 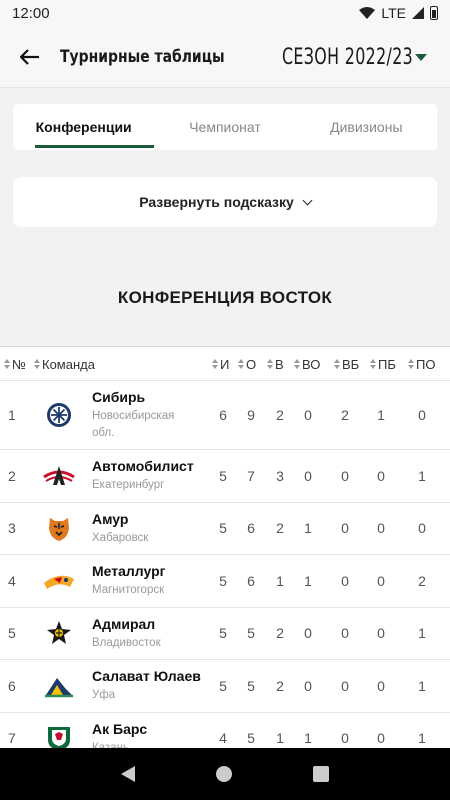 What do you see at coordinates (225, 297) in the screenshot?
I see `conference-title: КОНФЕРЕНЦИЯ ВОСТОК` at bounding box center [225, 297].